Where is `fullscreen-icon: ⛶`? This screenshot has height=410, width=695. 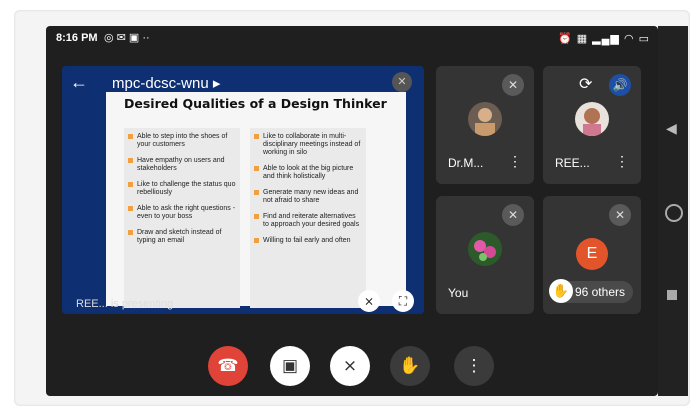
fullscreen-icon: ⛶ is located at coordinates (403, 301).